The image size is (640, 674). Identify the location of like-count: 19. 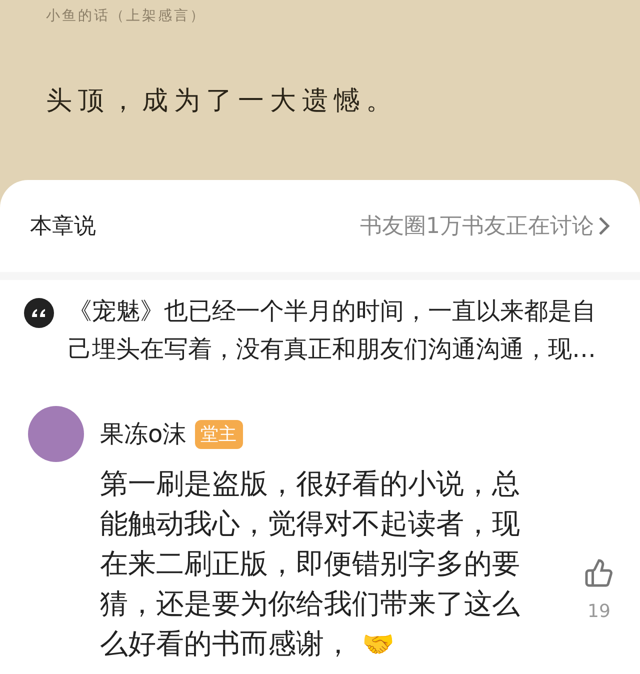
(599, 612).